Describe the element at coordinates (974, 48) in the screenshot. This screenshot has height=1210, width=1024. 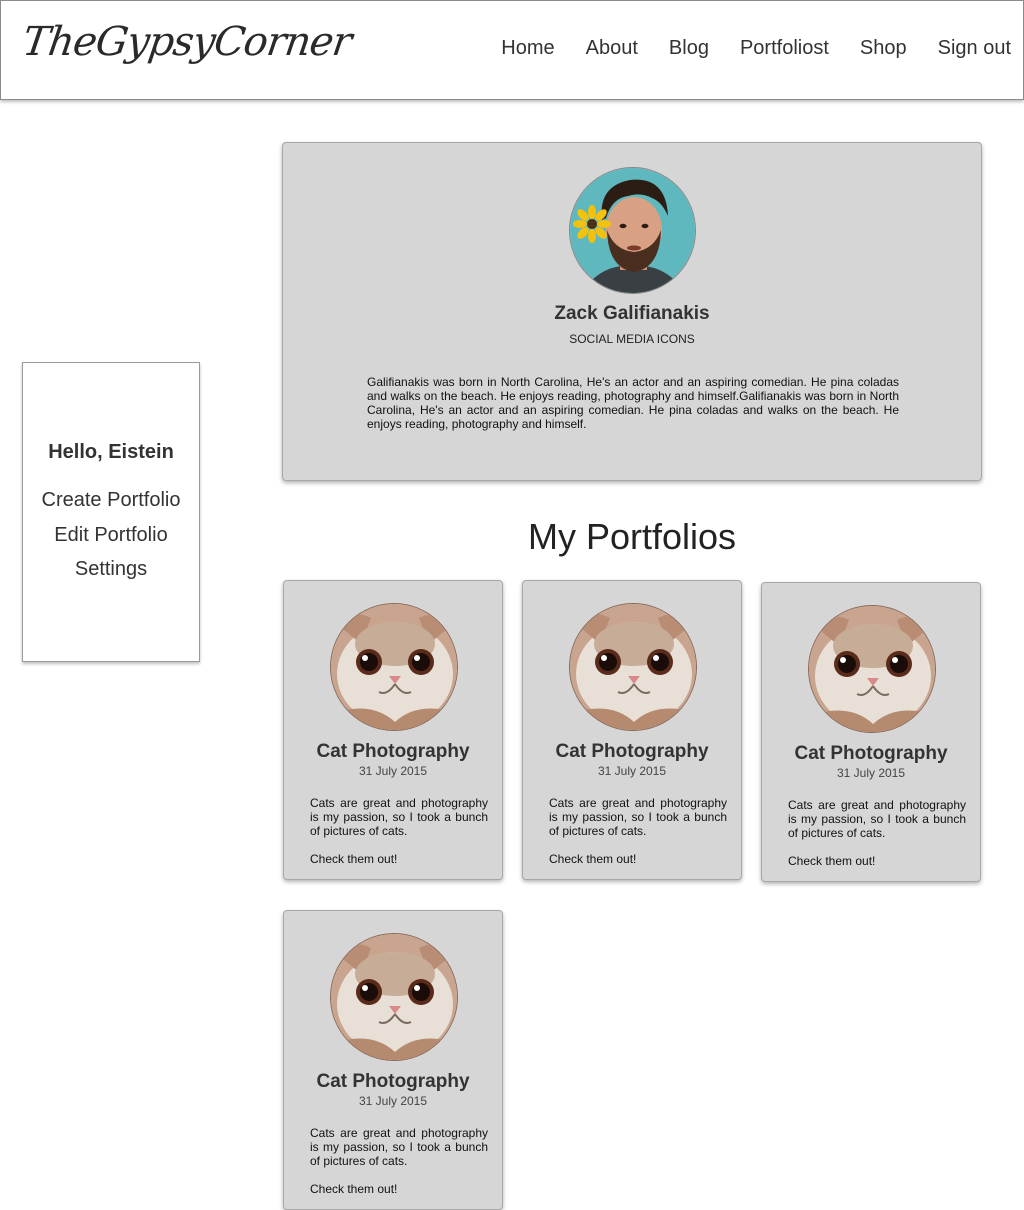
I see `nav-sign-out: Sign out` at that location.